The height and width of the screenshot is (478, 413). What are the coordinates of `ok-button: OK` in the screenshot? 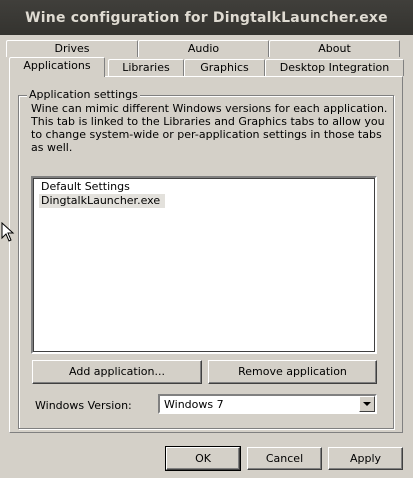 It's located at (203, 458).